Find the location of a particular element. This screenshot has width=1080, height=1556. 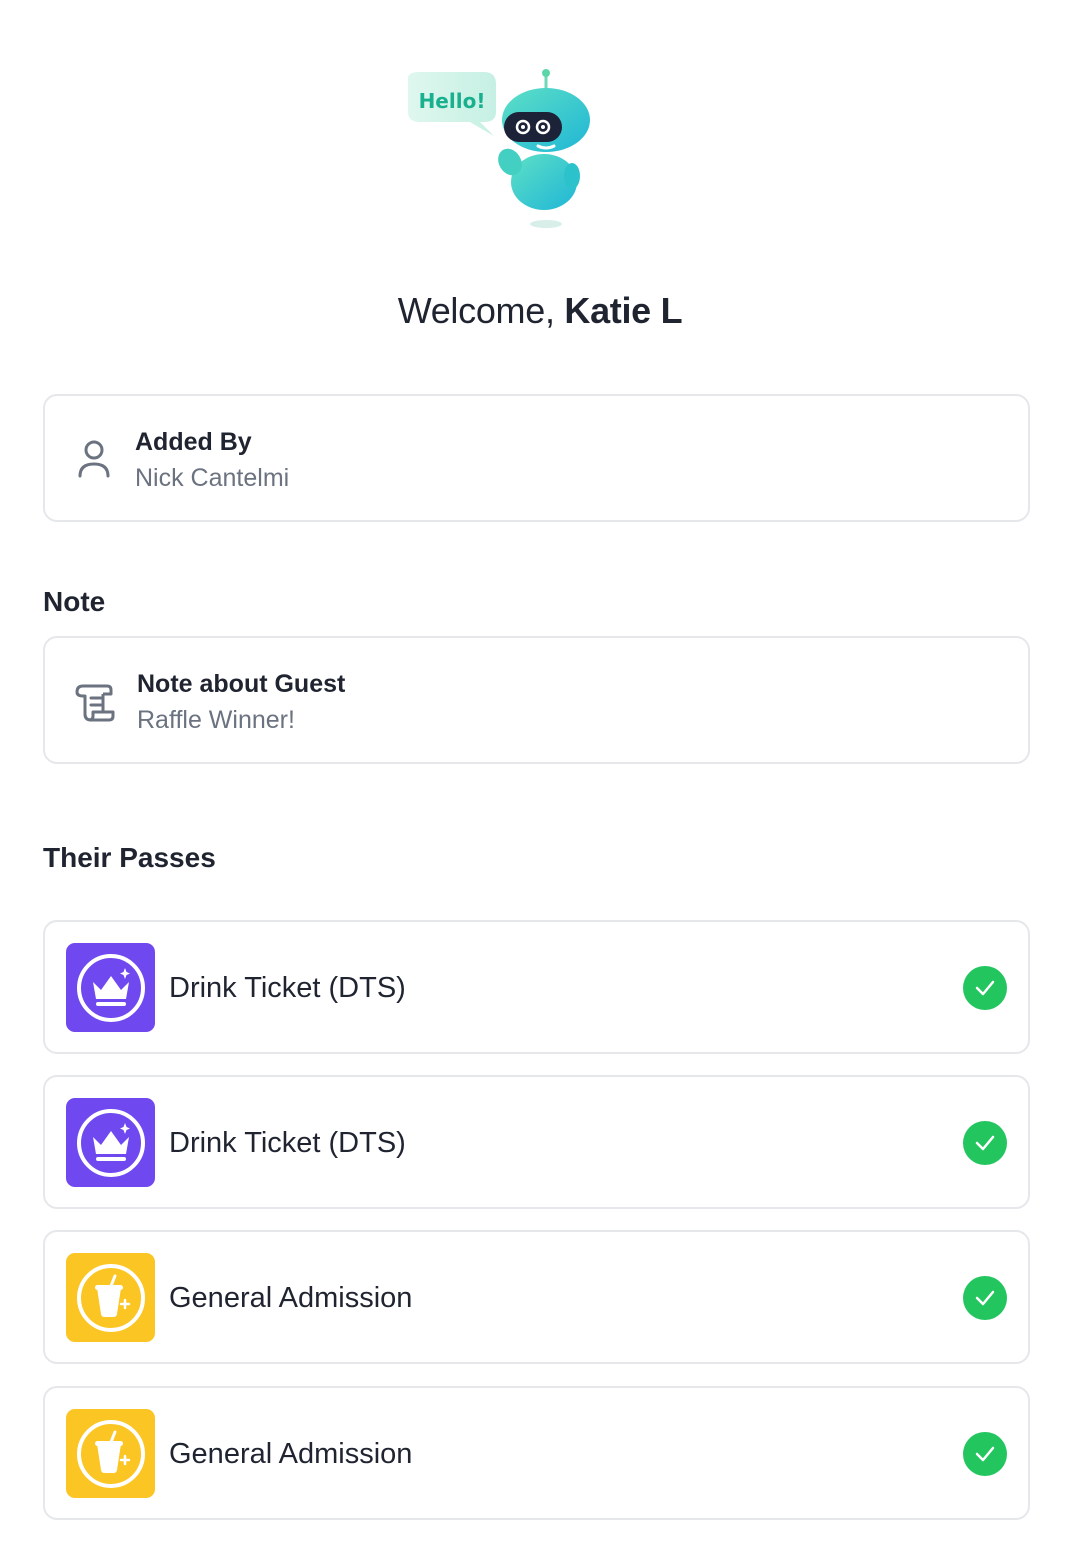

welcome-heading: Welcome, Katie L is located at coordinates (540, 311).